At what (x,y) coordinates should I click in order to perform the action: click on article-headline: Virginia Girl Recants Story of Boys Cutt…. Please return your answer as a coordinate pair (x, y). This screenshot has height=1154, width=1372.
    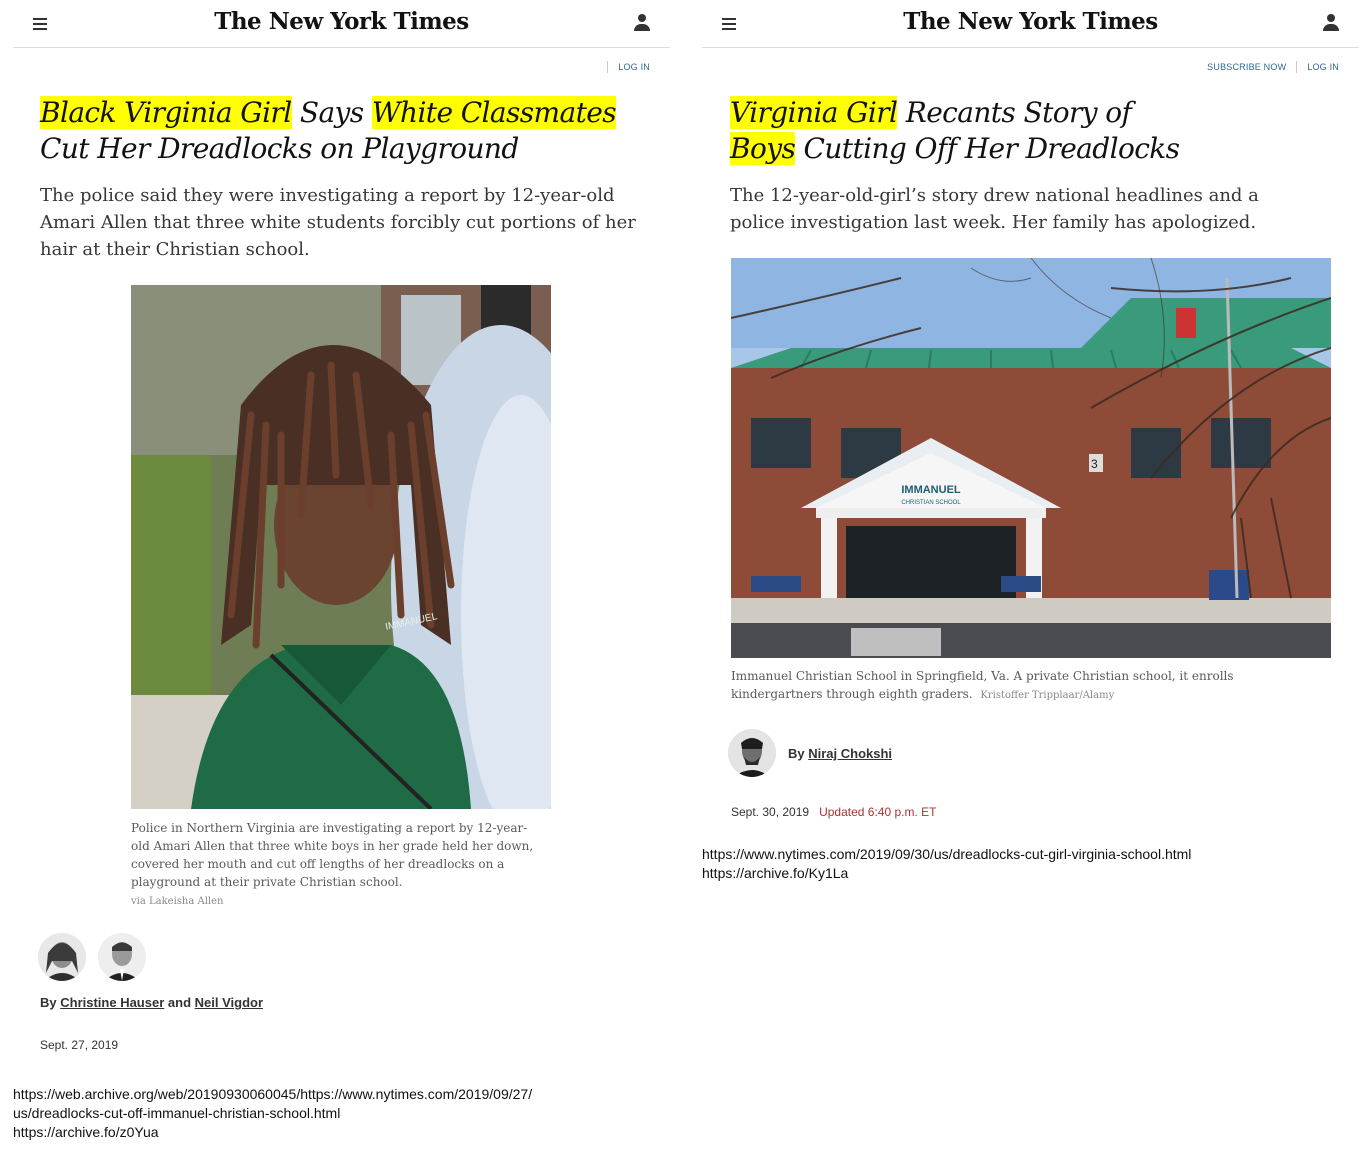
    Looking at the image, I should click on (955, 130).